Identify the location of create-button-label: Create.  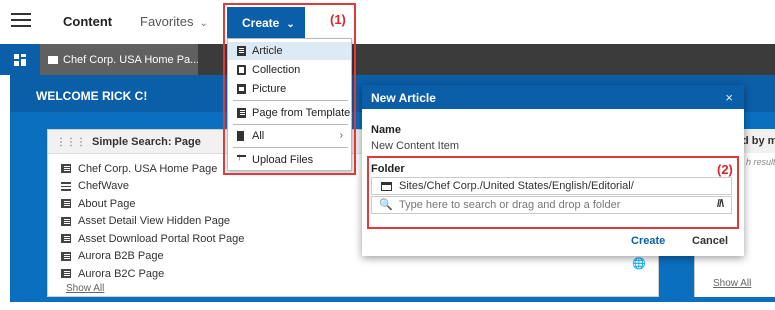
(261, 23).